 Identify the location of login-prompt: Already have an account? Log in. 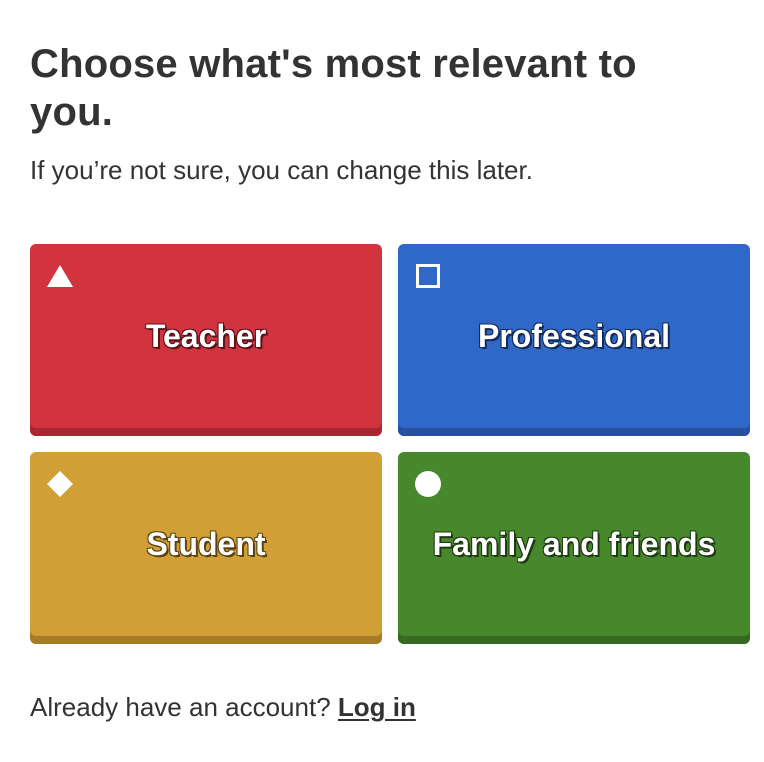
(223, 707).